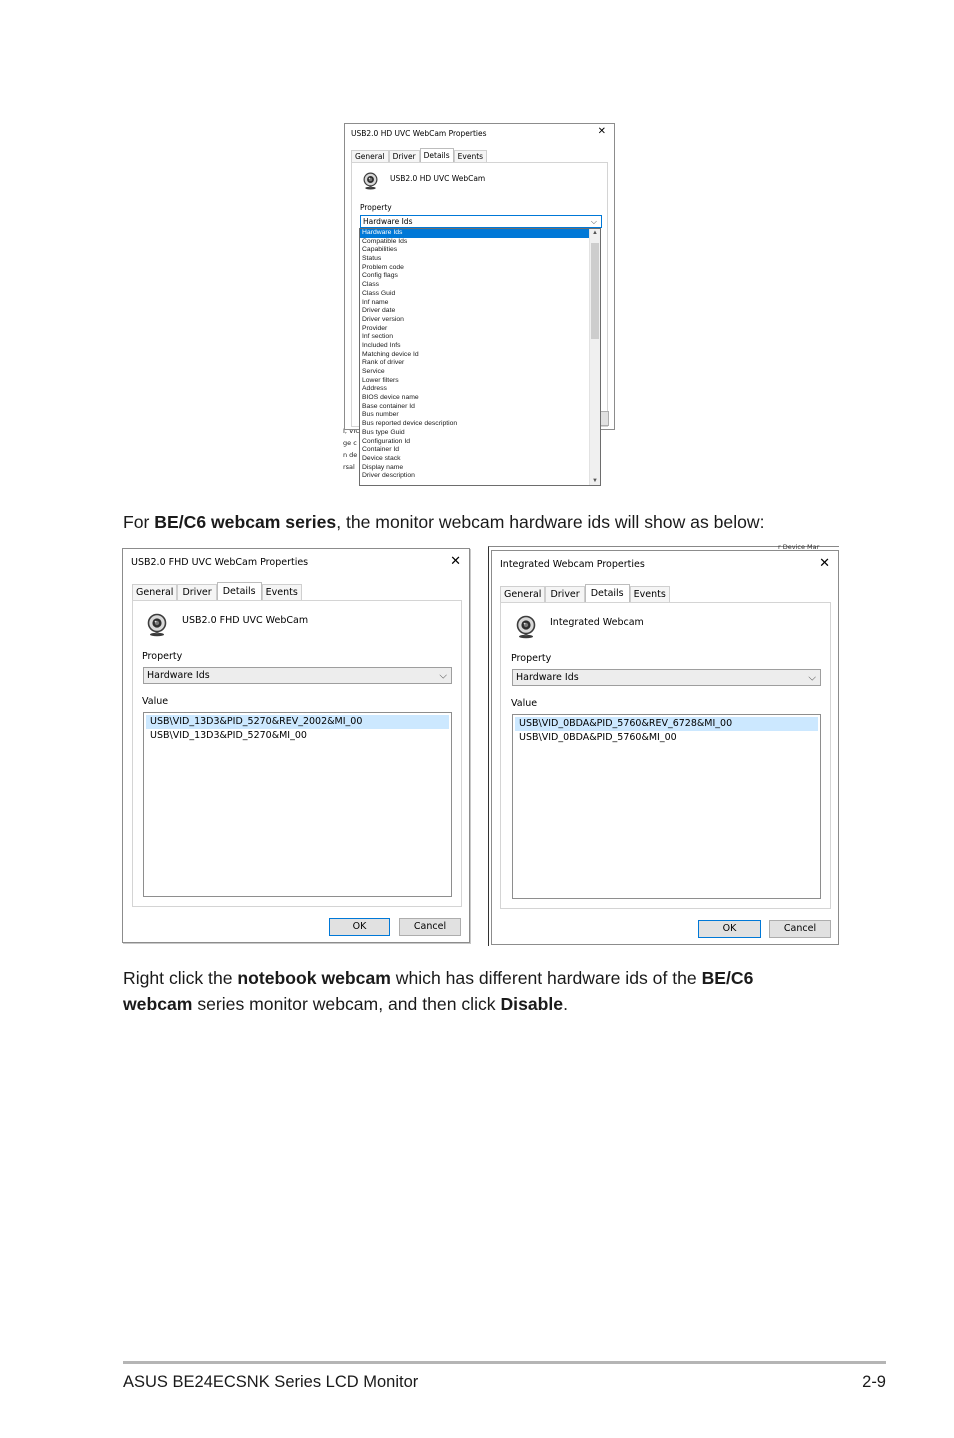 Image resolution: width=954 pixels, height=1438 pixels. I want to click on device-name: USB2.0 HD UVC WebCam, so click(438, 178).